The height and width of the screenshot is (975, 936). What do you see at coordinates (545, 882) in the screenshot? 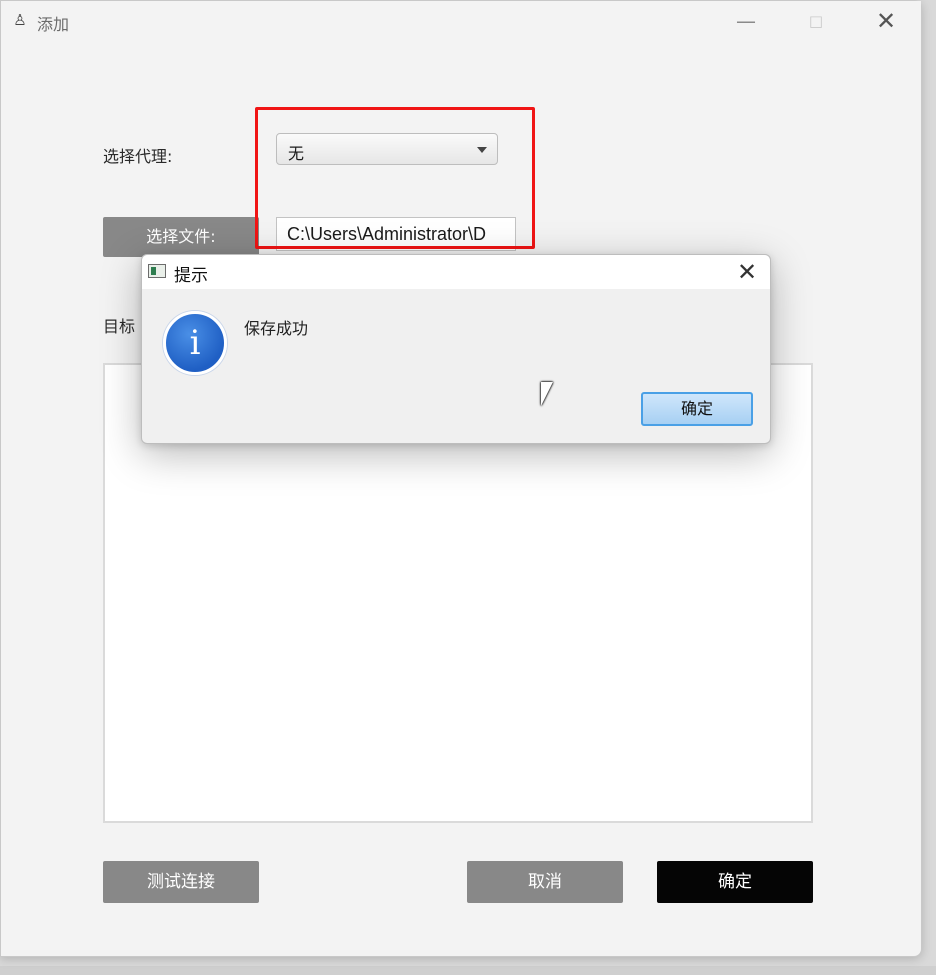
I see `cancel-button: 取消` at bounding box center [545, 882].